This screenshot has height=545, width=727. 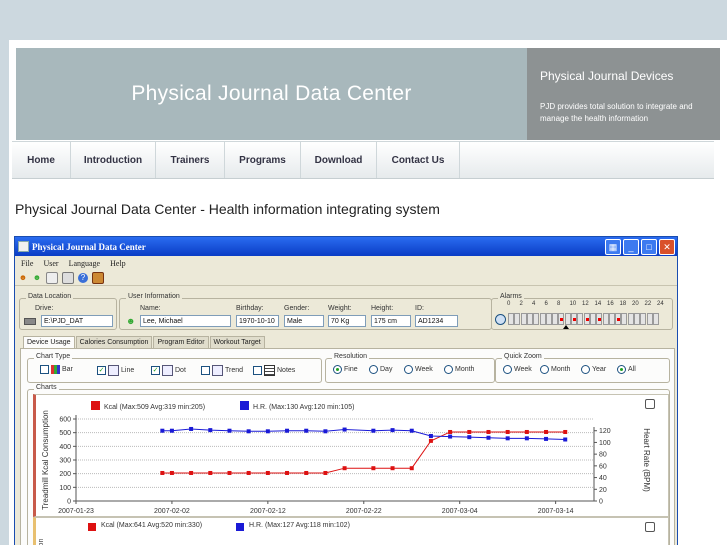 I want to click on chart2-checkbox, so click(x=650, y=527).